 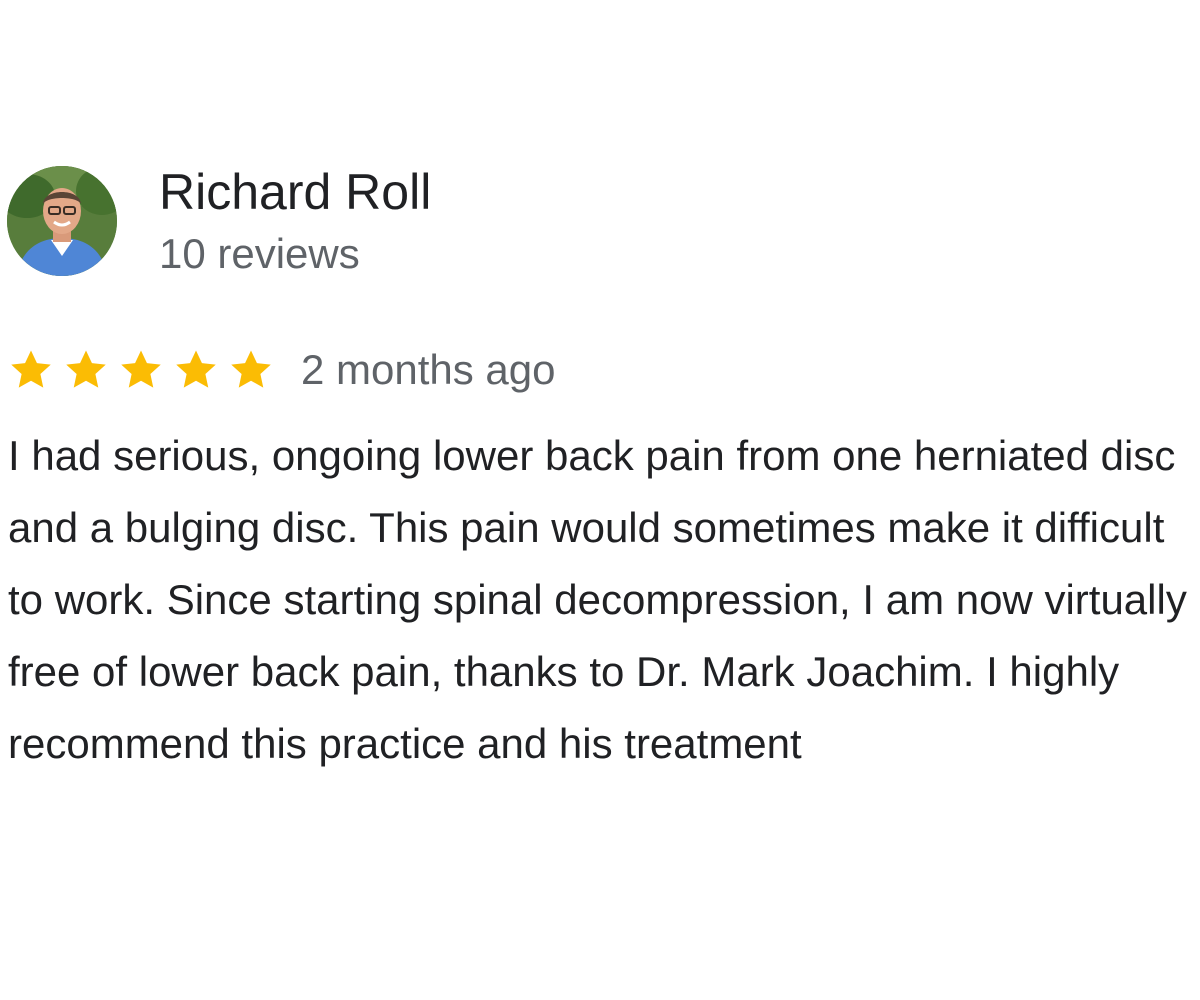 I want to click on avatar, so click(x=62, y=221).